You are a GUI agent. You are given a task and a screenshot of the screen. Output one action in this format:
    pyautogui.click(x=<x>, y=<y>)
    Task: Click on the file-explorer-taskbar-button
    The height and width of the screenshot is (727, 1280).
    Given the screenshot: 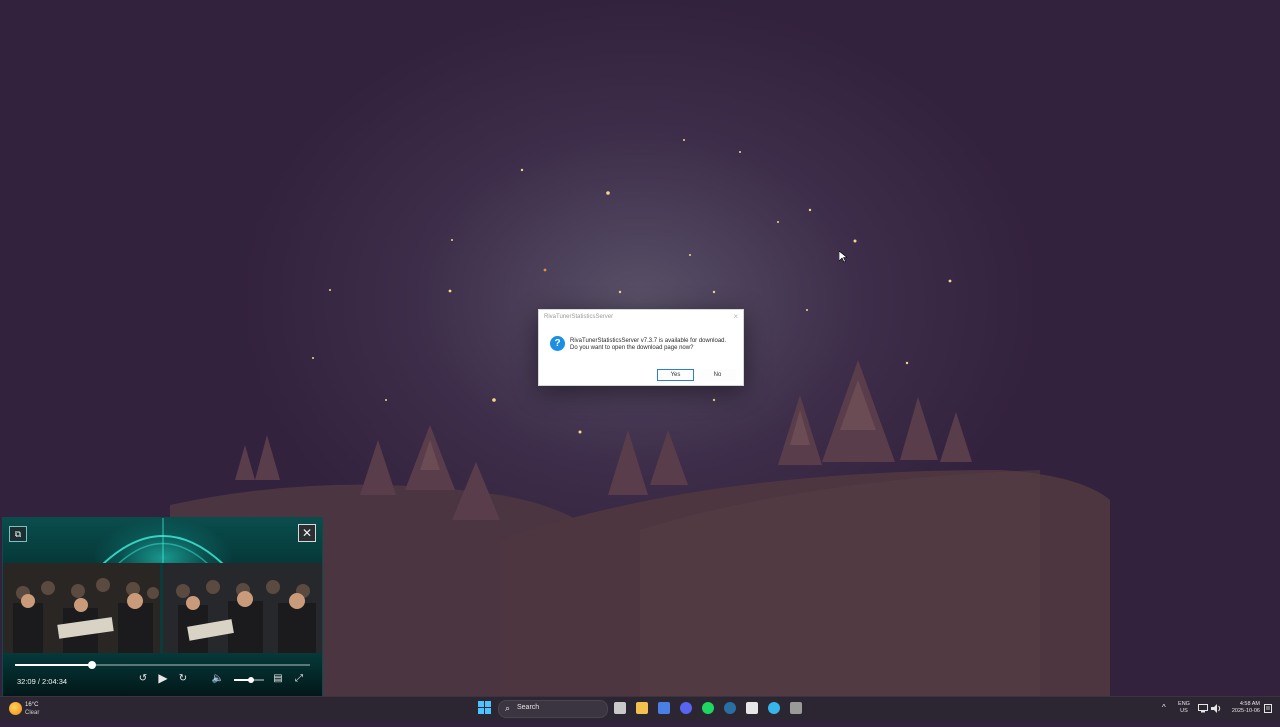 What is the action you would take?
    pyautogui.click(x=642, y=708)
    